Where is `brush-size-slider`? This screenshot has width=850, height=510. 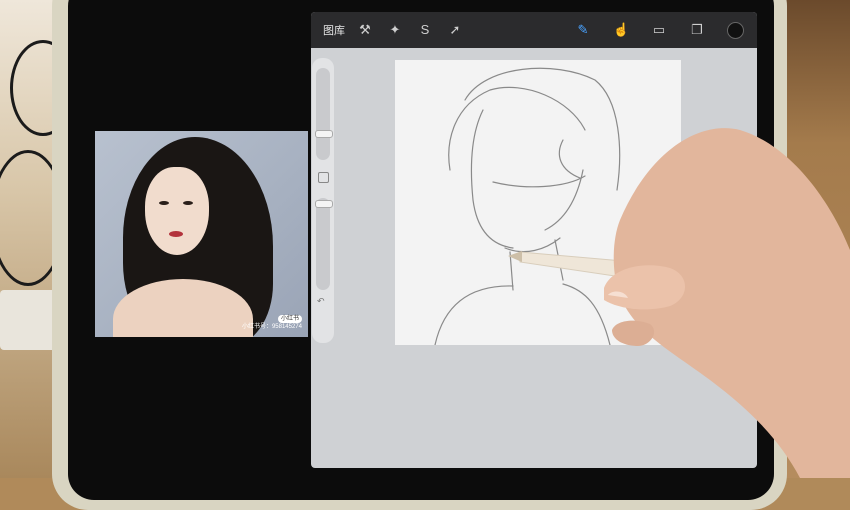 brush-size-slider is located at coordinates (324, 114).